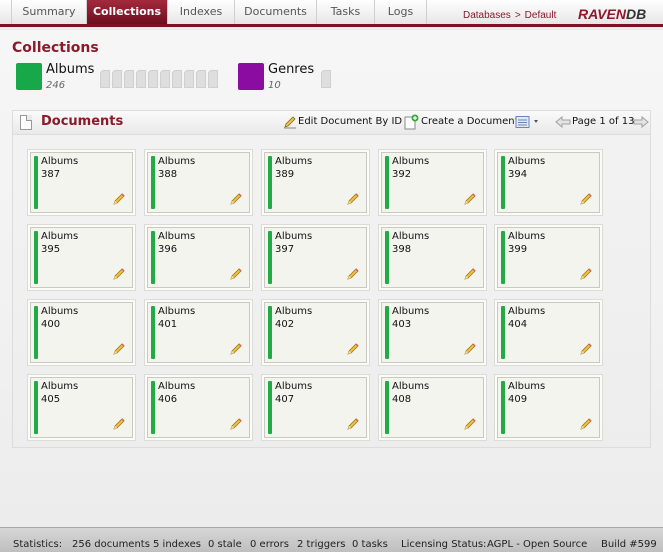 The width and height of the screenshot is (663, 552). What do you see at coordinates (401, 12) in the screenshot?
I see `tab-logs: Logs` at bounding box center [401, 12].